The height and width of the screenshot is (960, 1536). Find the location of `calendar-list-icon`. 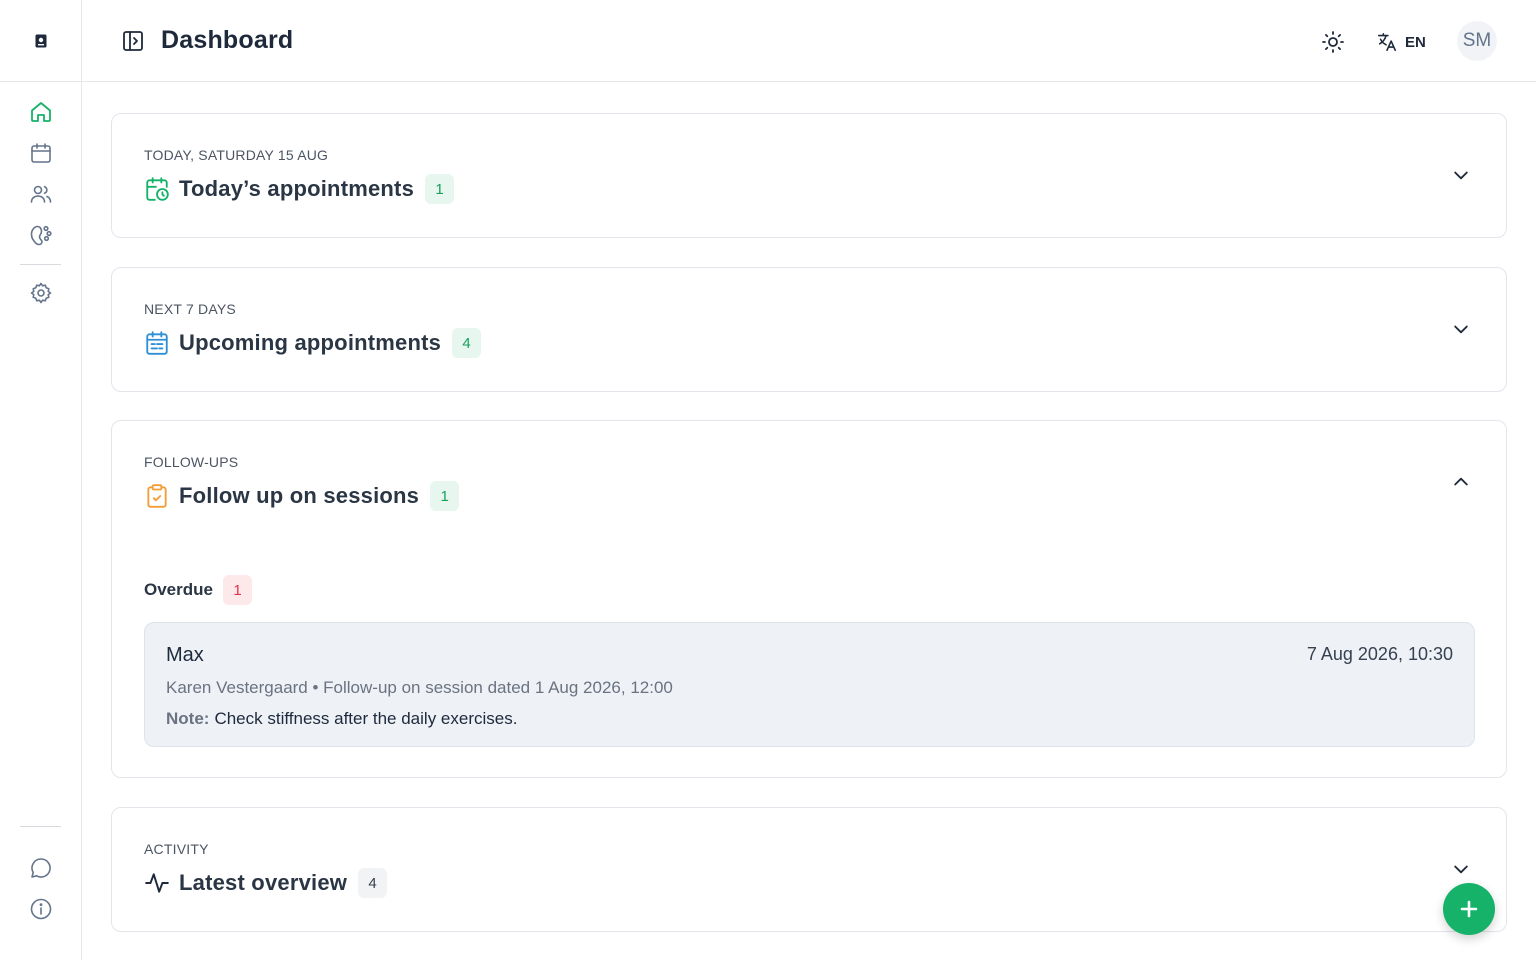

calendar-list-icon is located at coordinates (157, 343).